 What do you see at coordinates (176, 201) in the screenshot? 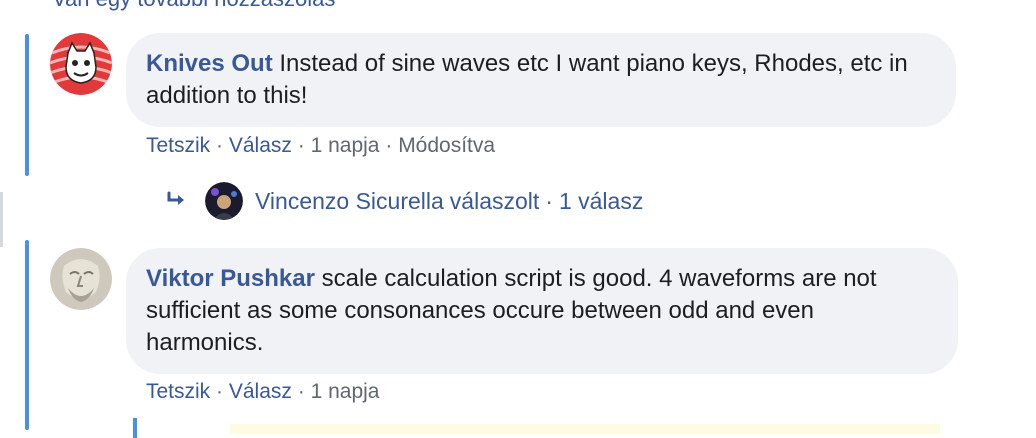
I see `reply-arrow-icon` at bounding box center [176, 201].